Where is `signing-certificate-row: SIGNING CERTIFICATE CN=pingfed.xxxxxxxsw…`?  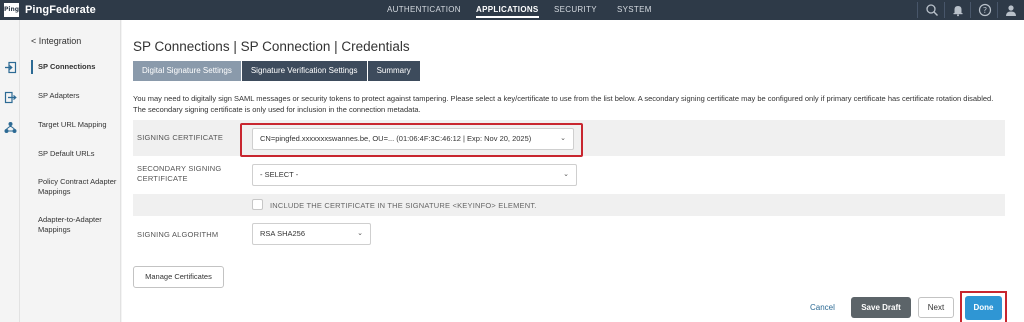
signing-certificate-row: SIGNING CERTIFICATE CN=pingfed.xxxxxxxsw… is located at coordinates (569, 138).